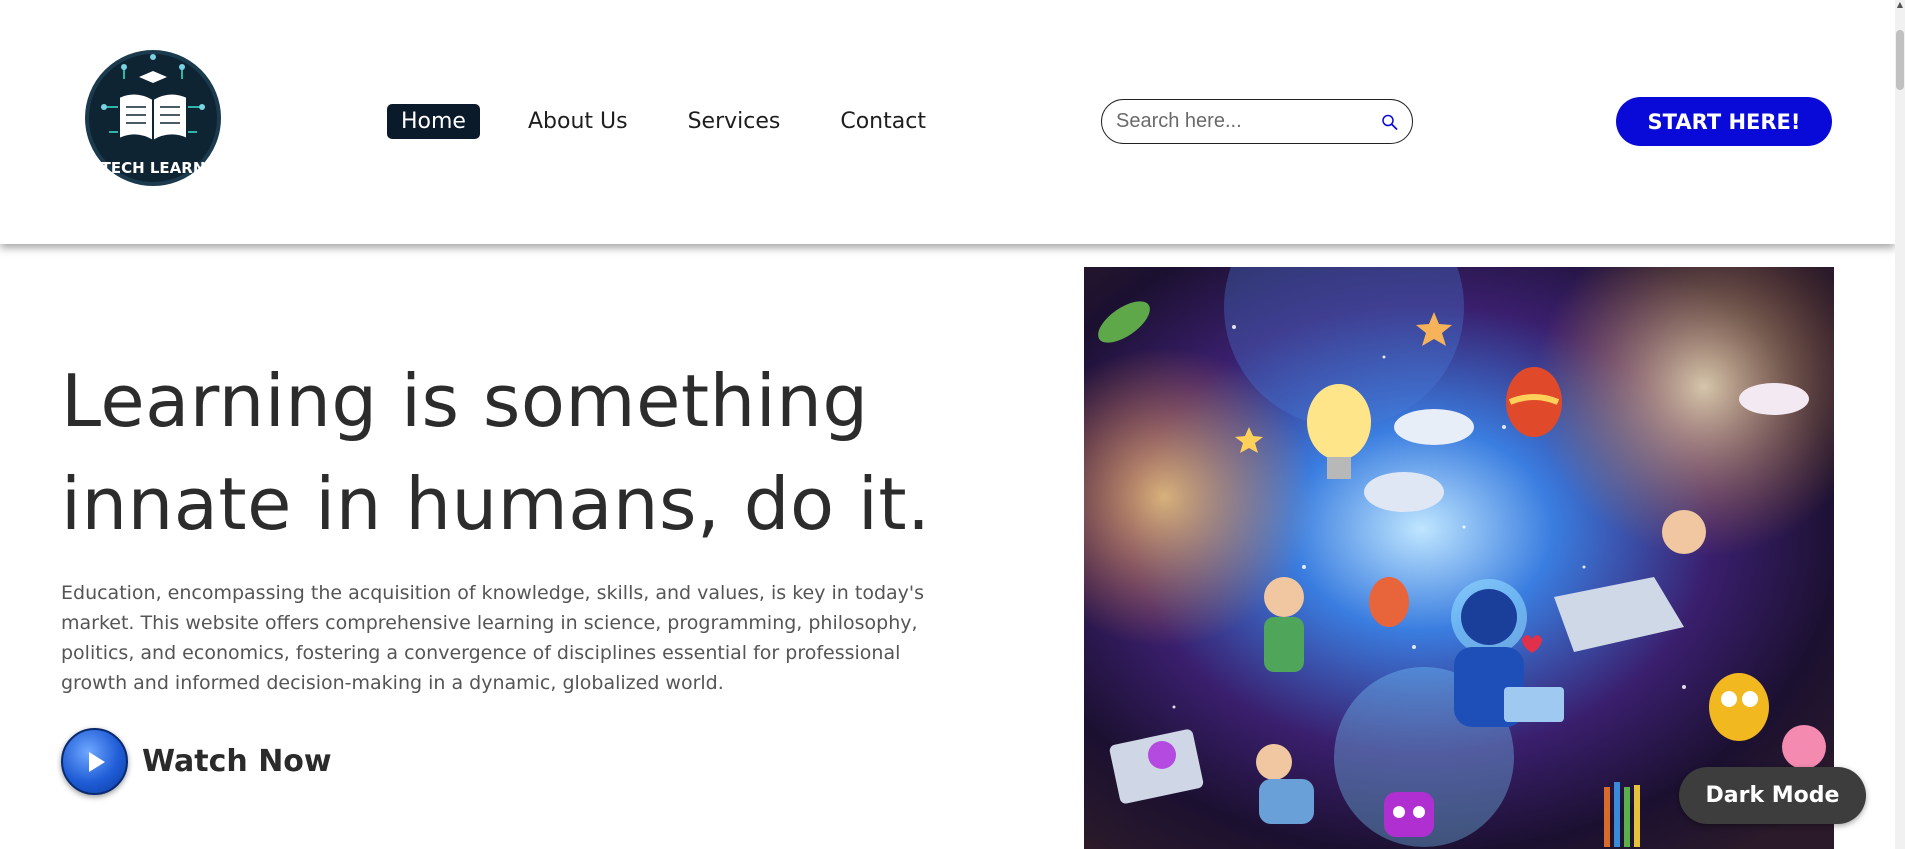  What do you see at coordinates (237, 761) in the screenshot?
I see `watch-now-label: Watch Now` at bounding box center [237, 761].